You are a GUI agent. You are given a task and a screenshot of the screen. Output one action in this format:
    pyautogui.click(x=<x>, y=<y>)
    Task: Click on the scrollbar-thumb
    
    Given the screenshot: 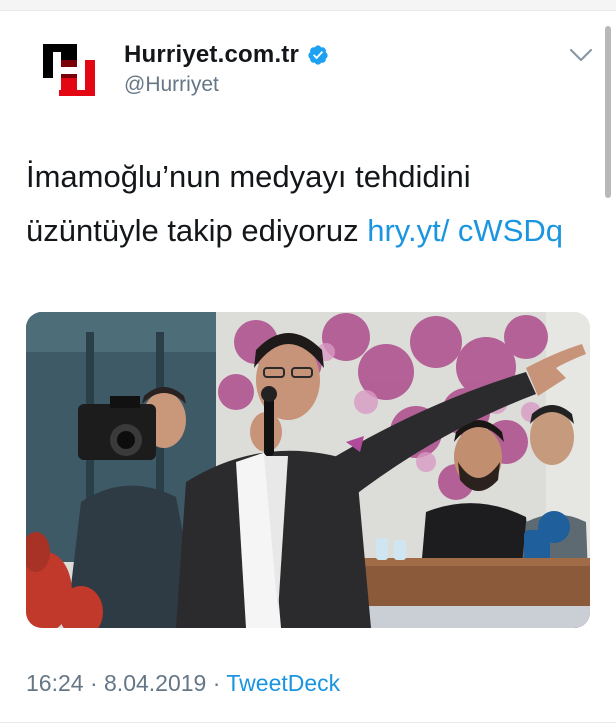 What is the action you would take?
    pyautogui.click(x=608, y=112)
    